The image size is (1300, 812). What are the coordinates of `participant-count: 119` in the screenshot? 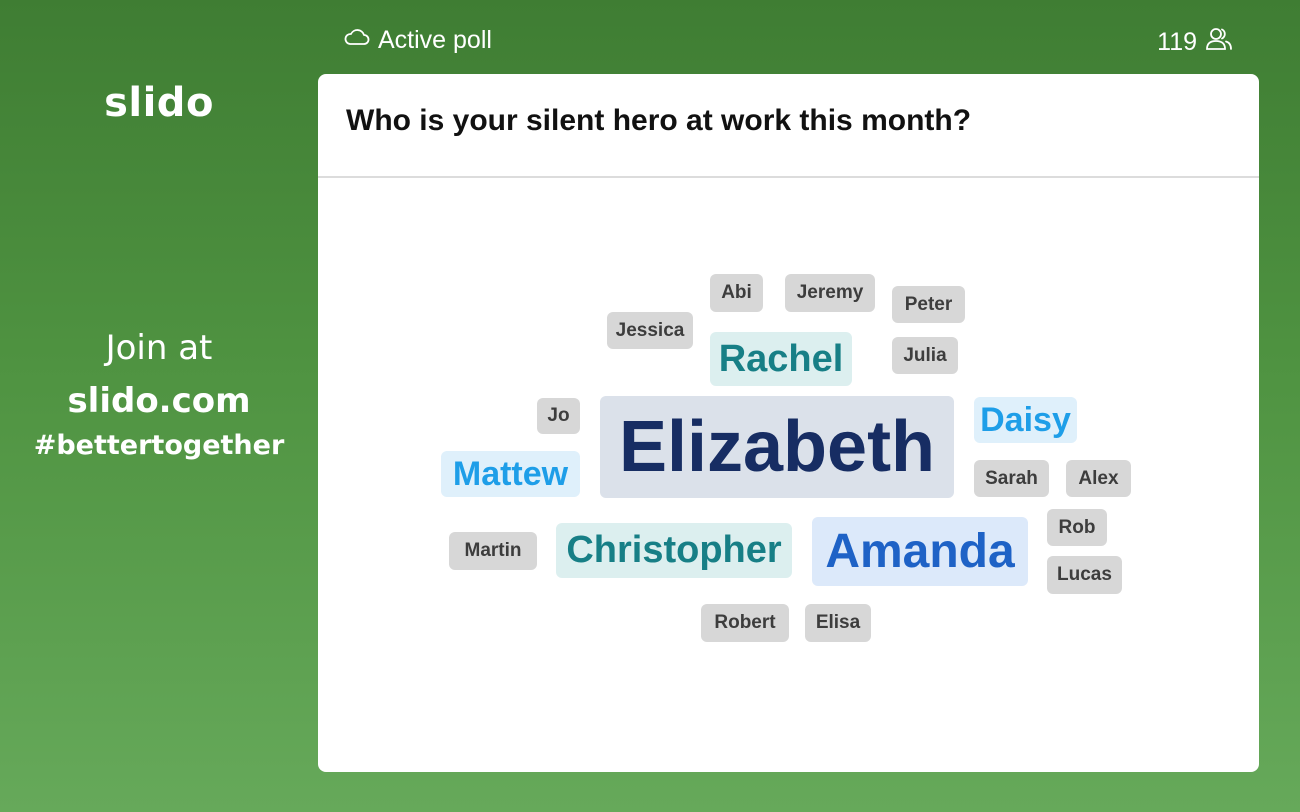 It's located at (1177, 42).